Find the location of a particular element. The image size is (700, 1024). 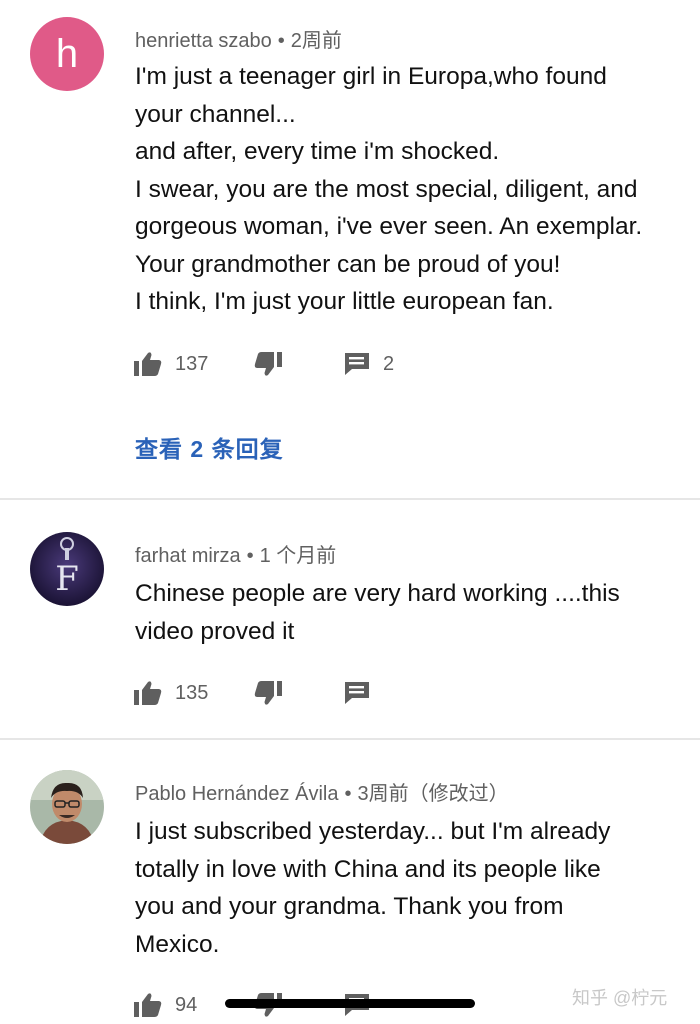

avatar: h is located at coordinates (67, 54).